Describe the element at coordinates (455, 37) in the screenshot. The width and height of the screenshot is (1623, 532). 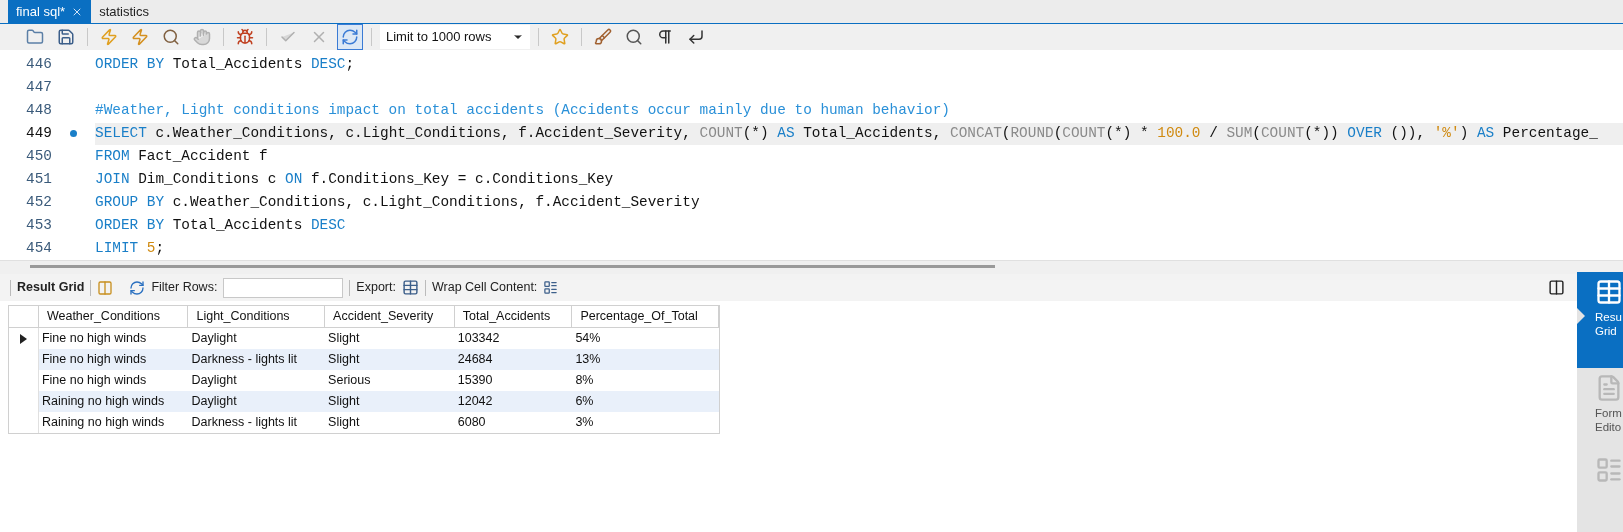
I see `limit-dropdown: Limit to 1000 rows` at that location.